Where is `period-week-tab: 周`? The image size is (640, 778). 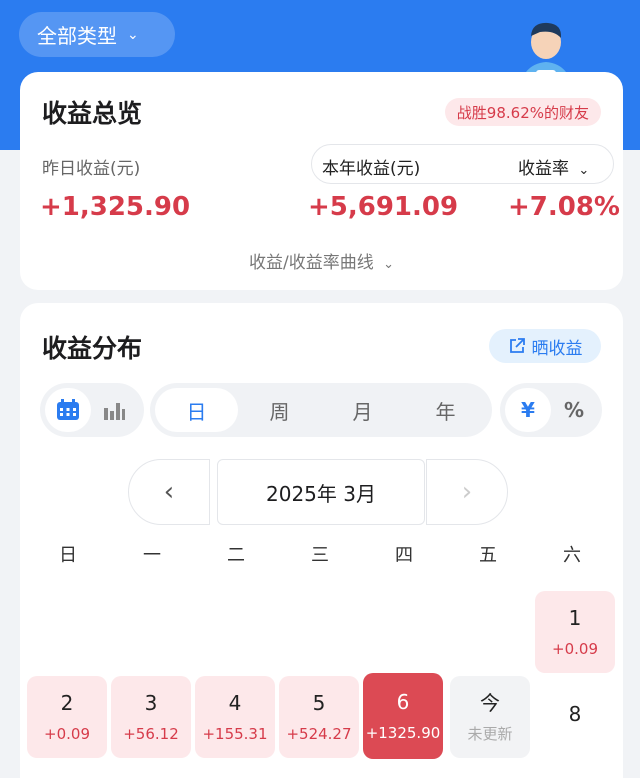 period-week-tab: 周 is located at coordinates (279, 410).